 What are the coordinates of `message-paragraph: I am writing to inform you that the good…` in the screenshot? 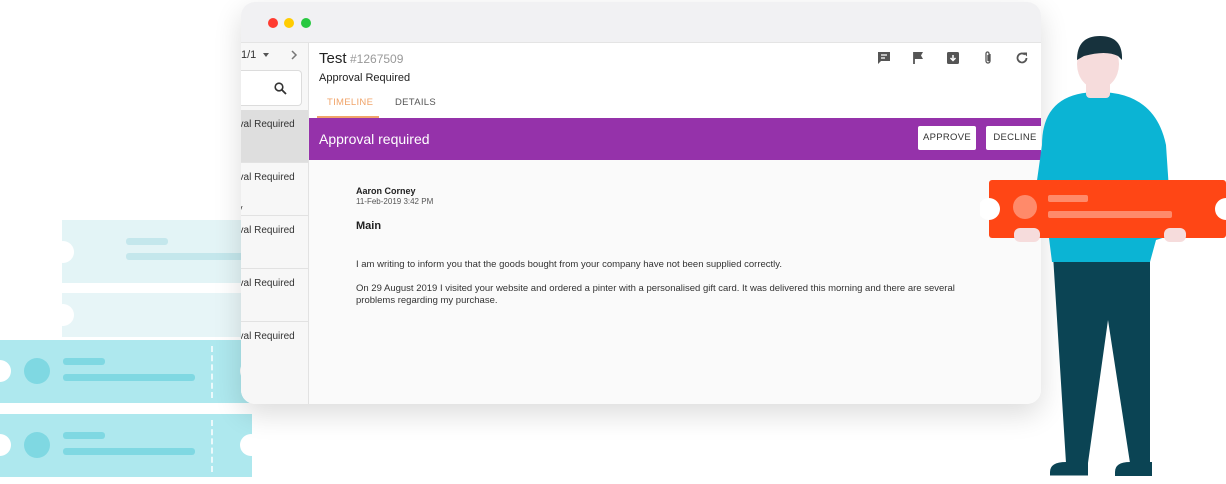 It's located at (569, 264).